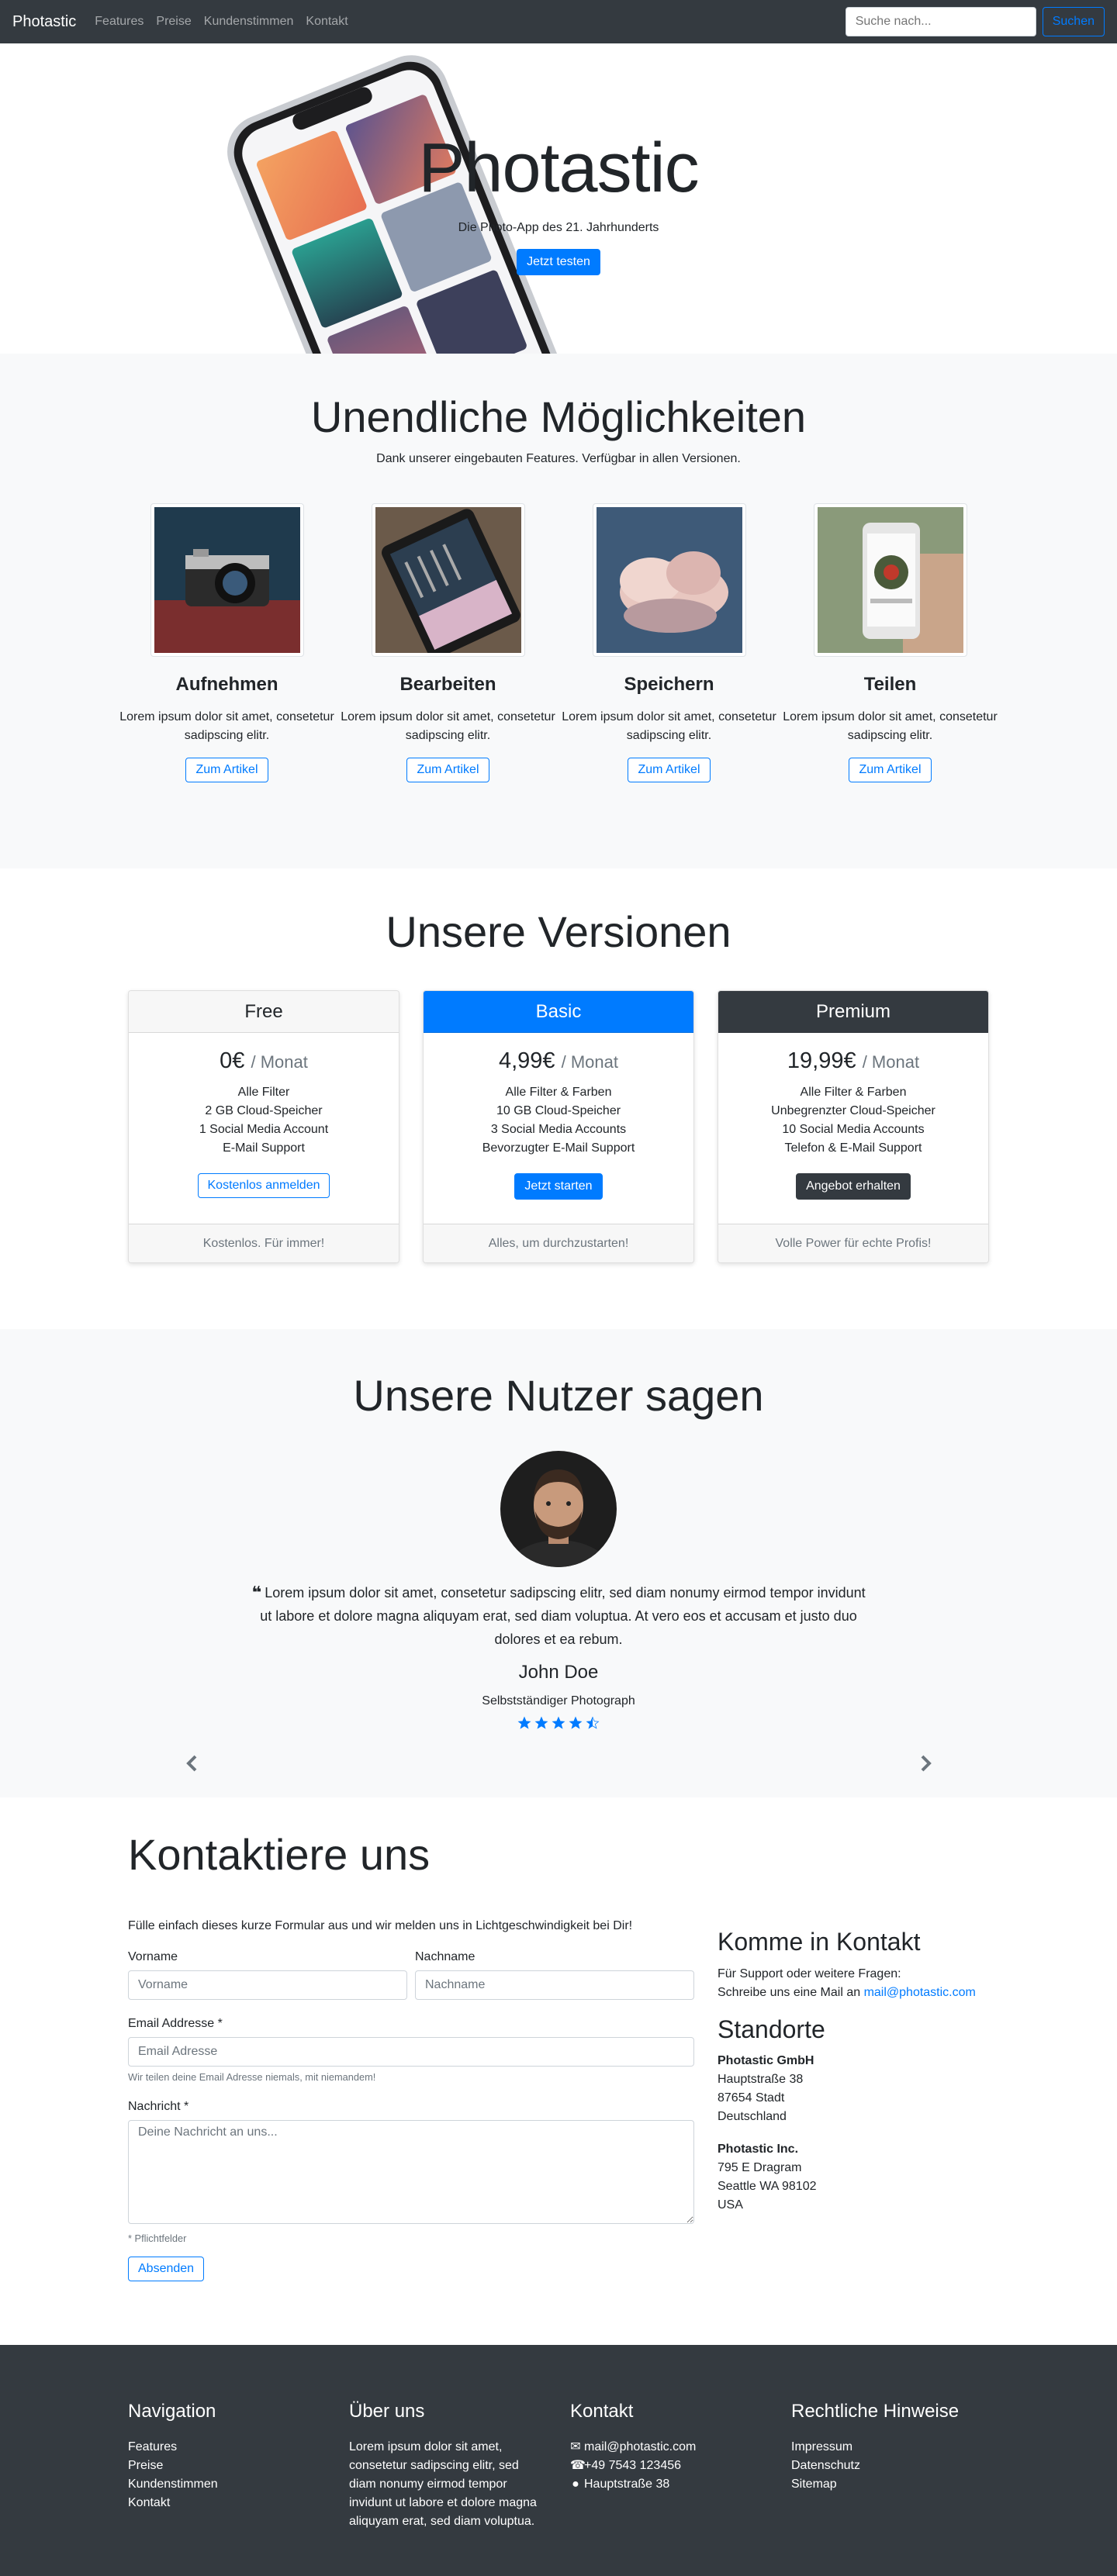  I want to click on plan-feature: 3 Social Media Accounts, so click(558, 1130).